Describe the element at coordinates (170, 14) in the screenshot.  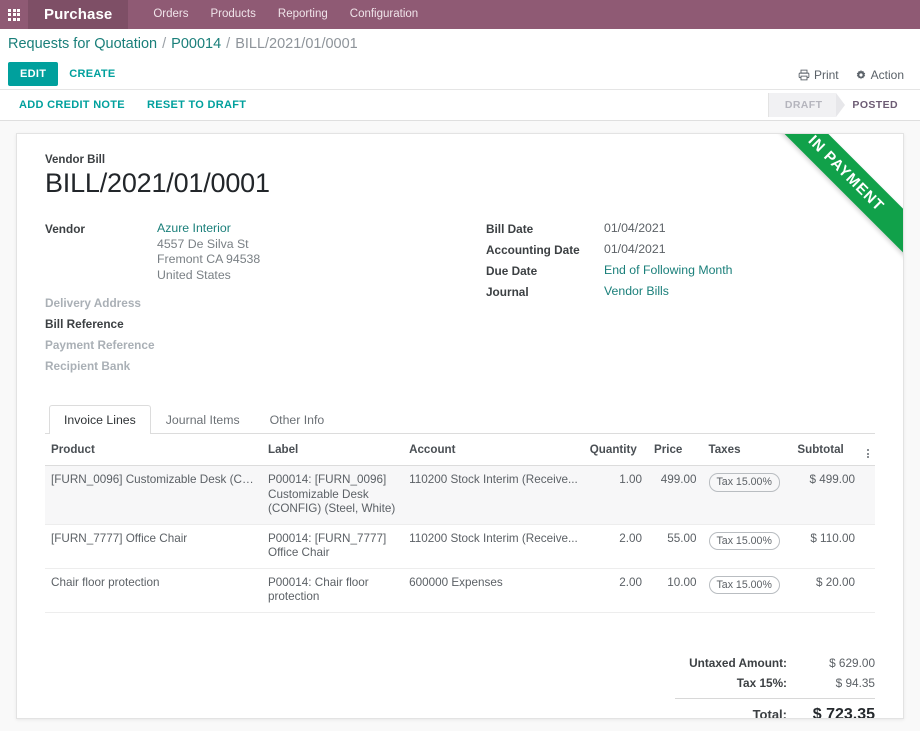
I see `menu-item-orders: Orders` at that location.